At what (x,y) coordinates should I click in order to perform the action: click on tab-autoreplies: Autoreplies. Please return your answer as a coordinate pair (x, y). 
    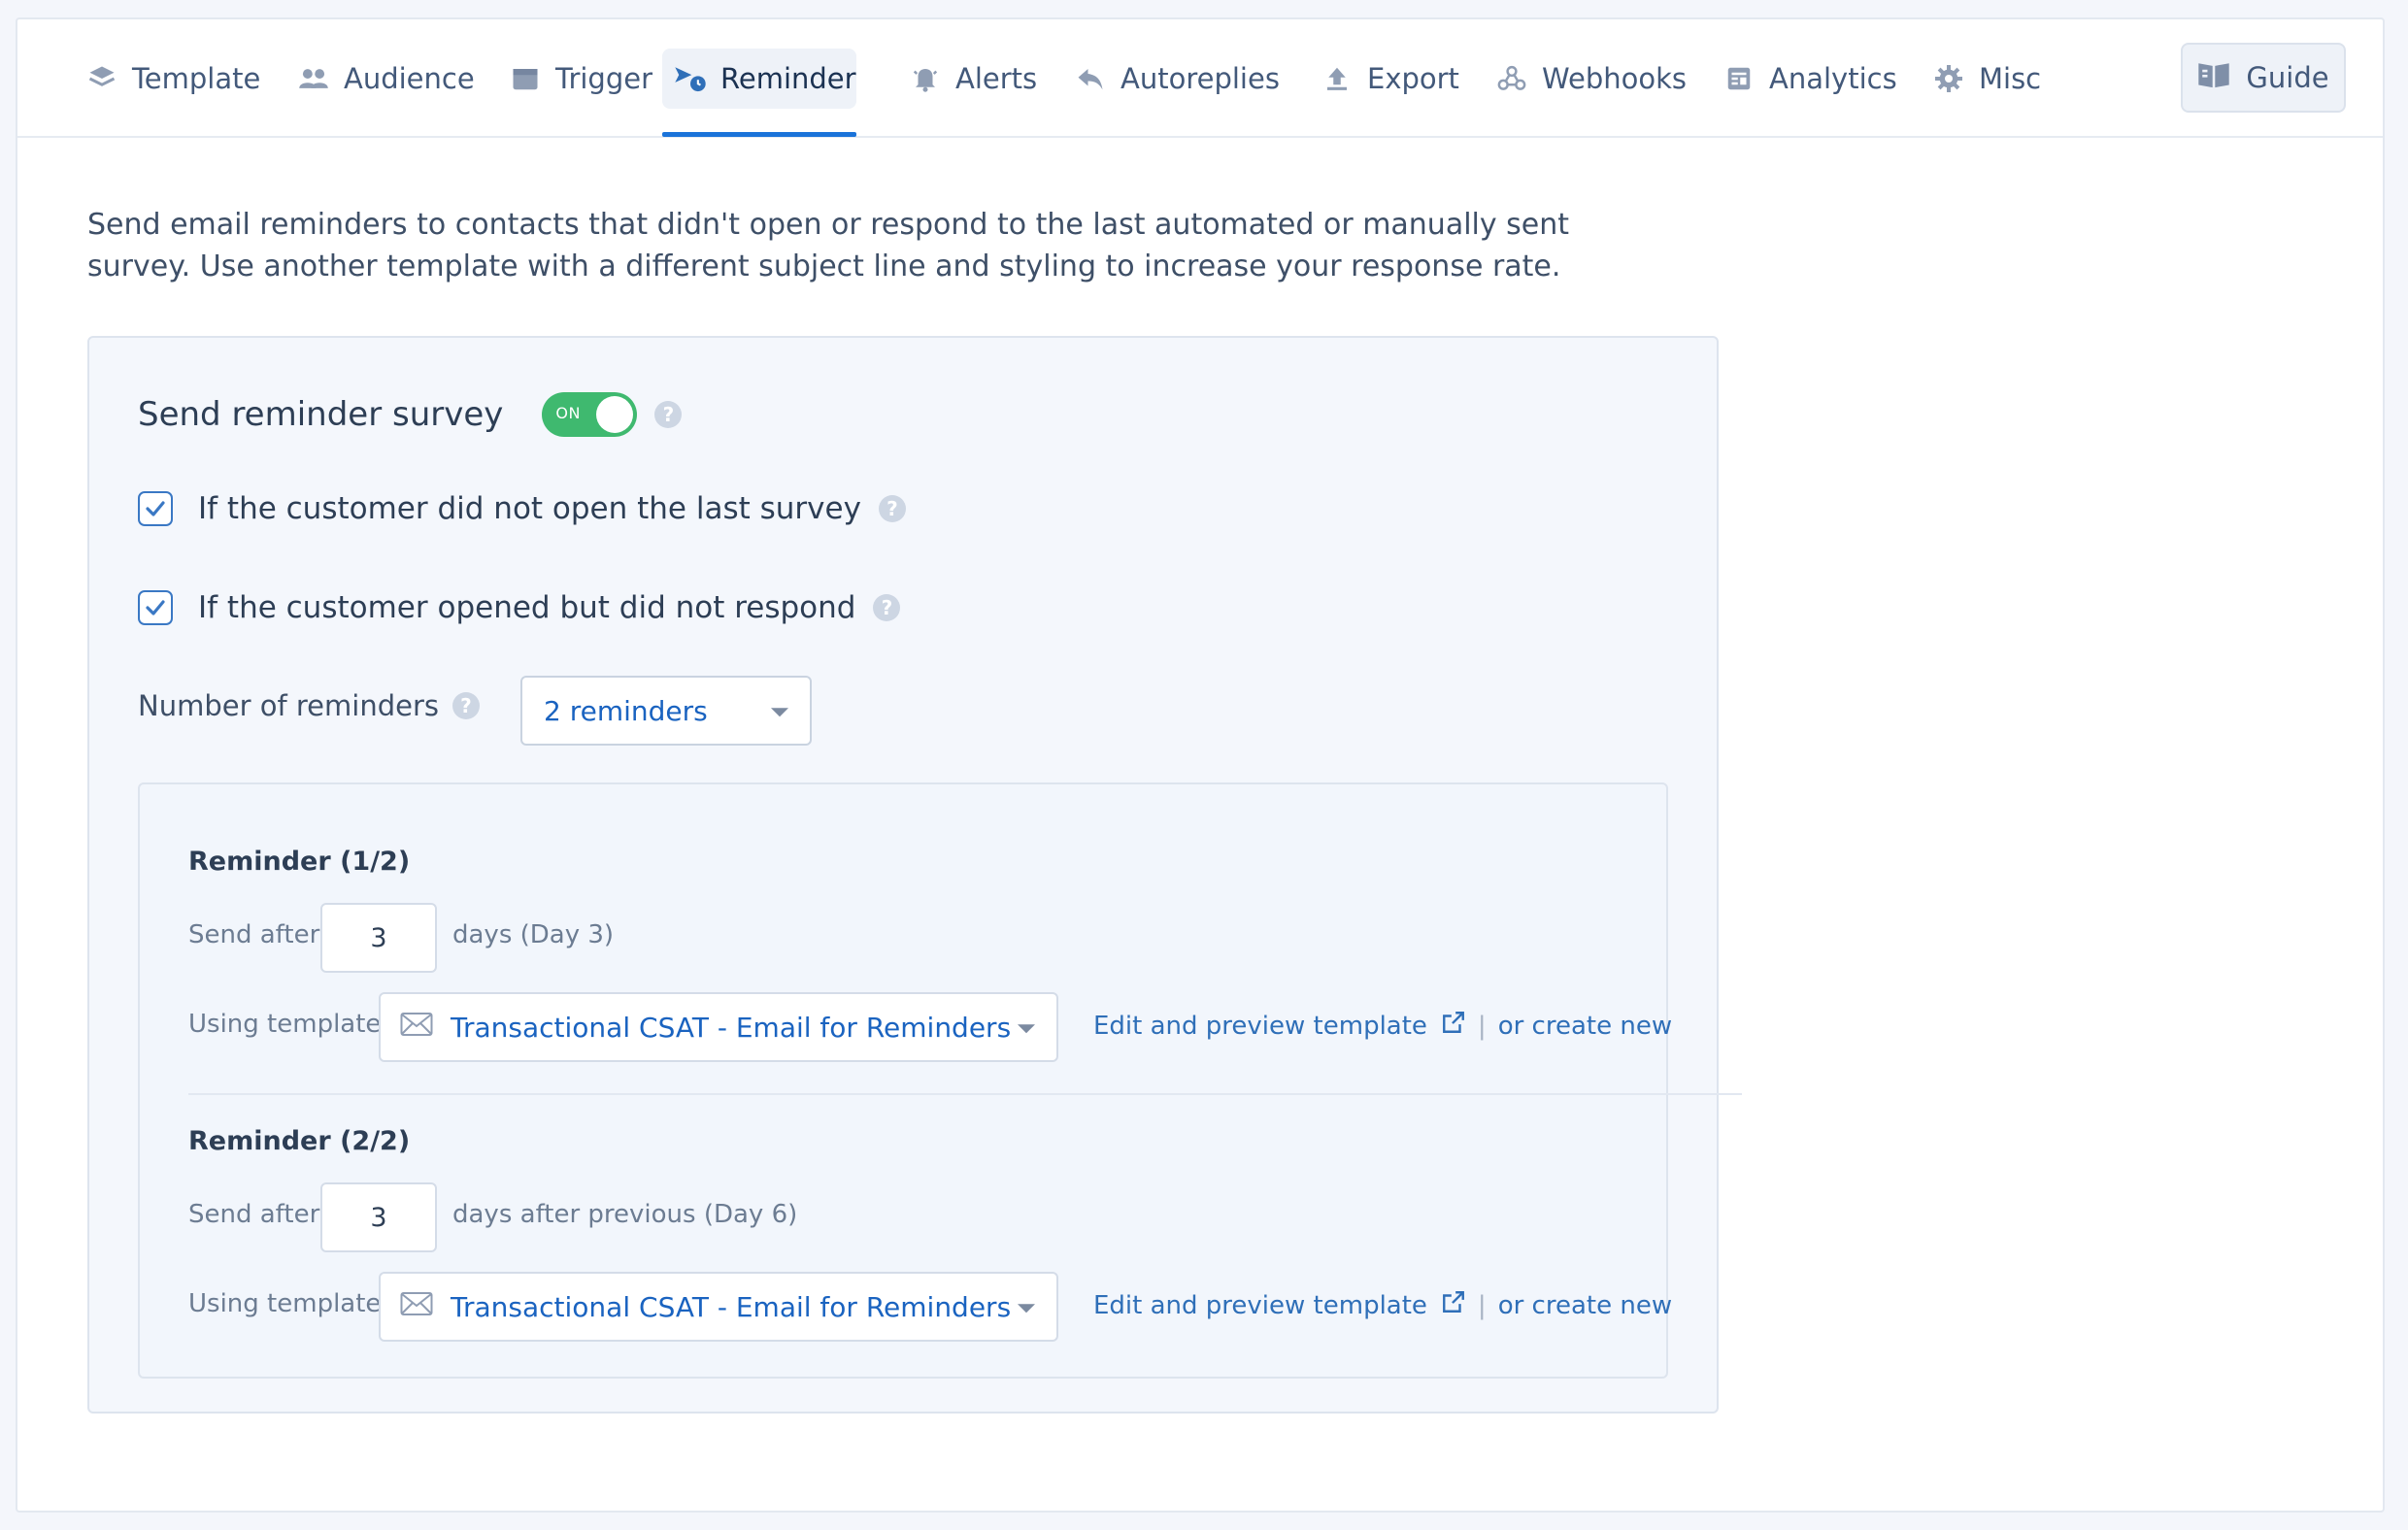
    Looking at the image, I should click on (1176, 79).